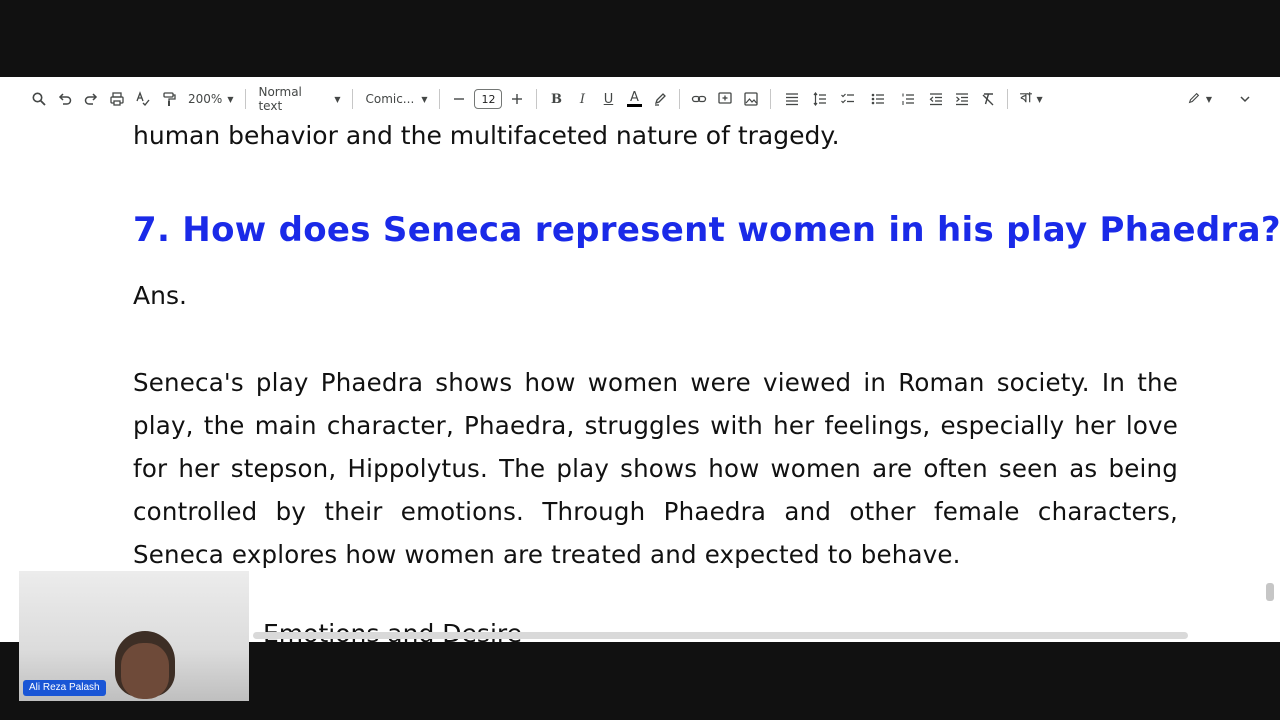  Describe the element at coordinates (608, 99) in the screenshot. I see `underline-button: U` at that location.